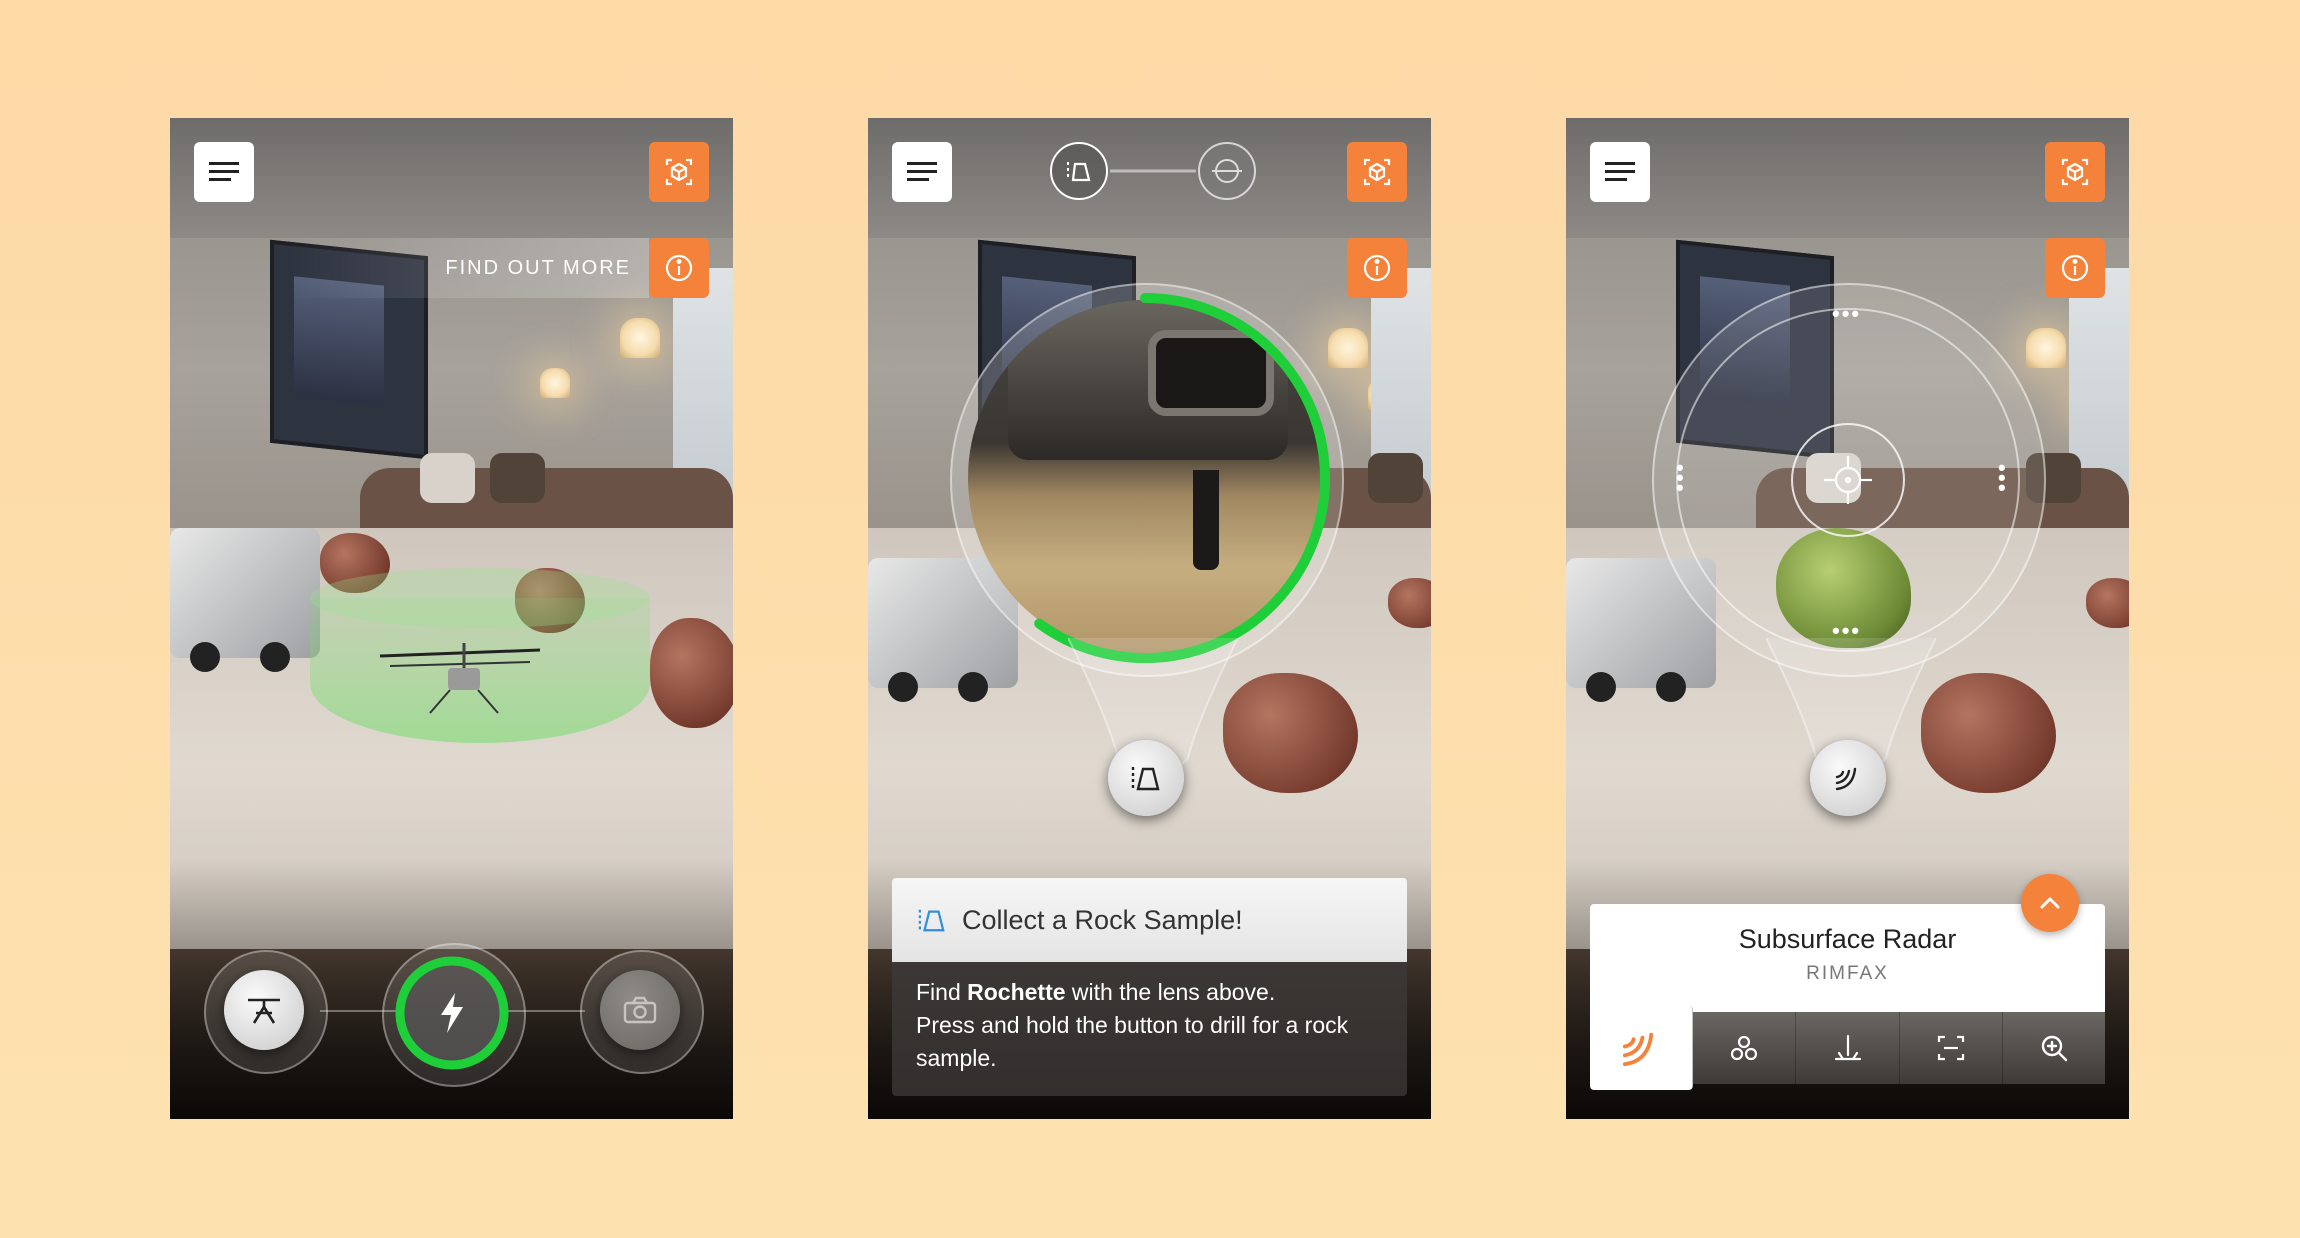 The width and height of the screenshot is (2300, 1238). I want to click on zoom-in-icon, so click(2054, 1048).